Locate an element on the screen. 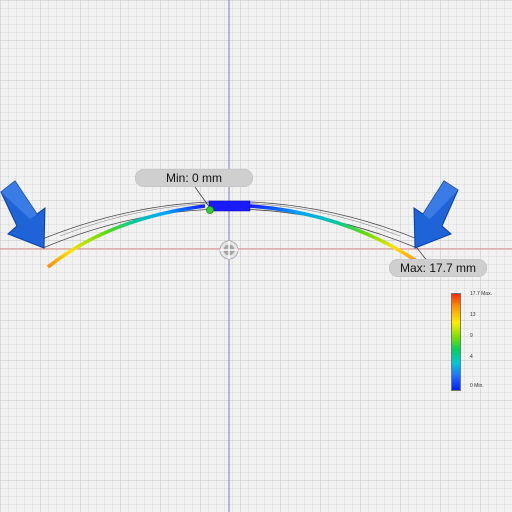 Image resolution: width=512 pixels, height=512 pixels. origin-marker-icon is located at coordinates (229, 250).